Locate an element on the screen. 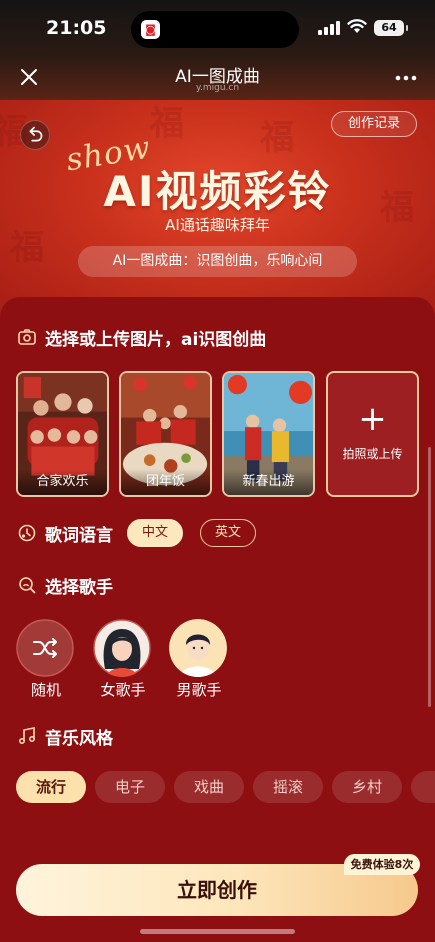  nav-bar: AI一图成曲 y.migu.cn is located at coordinates (217, 78).